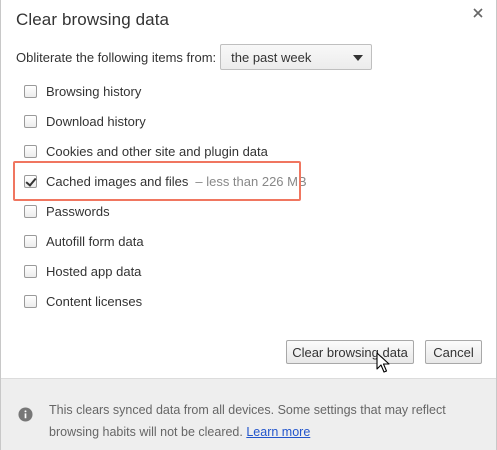 The width and height of the screenshot is (497, 450). What do you see at coordinates (30, 211) in the screenshot?
I see `checkbox-passwords` at bounding box center [30, 211].